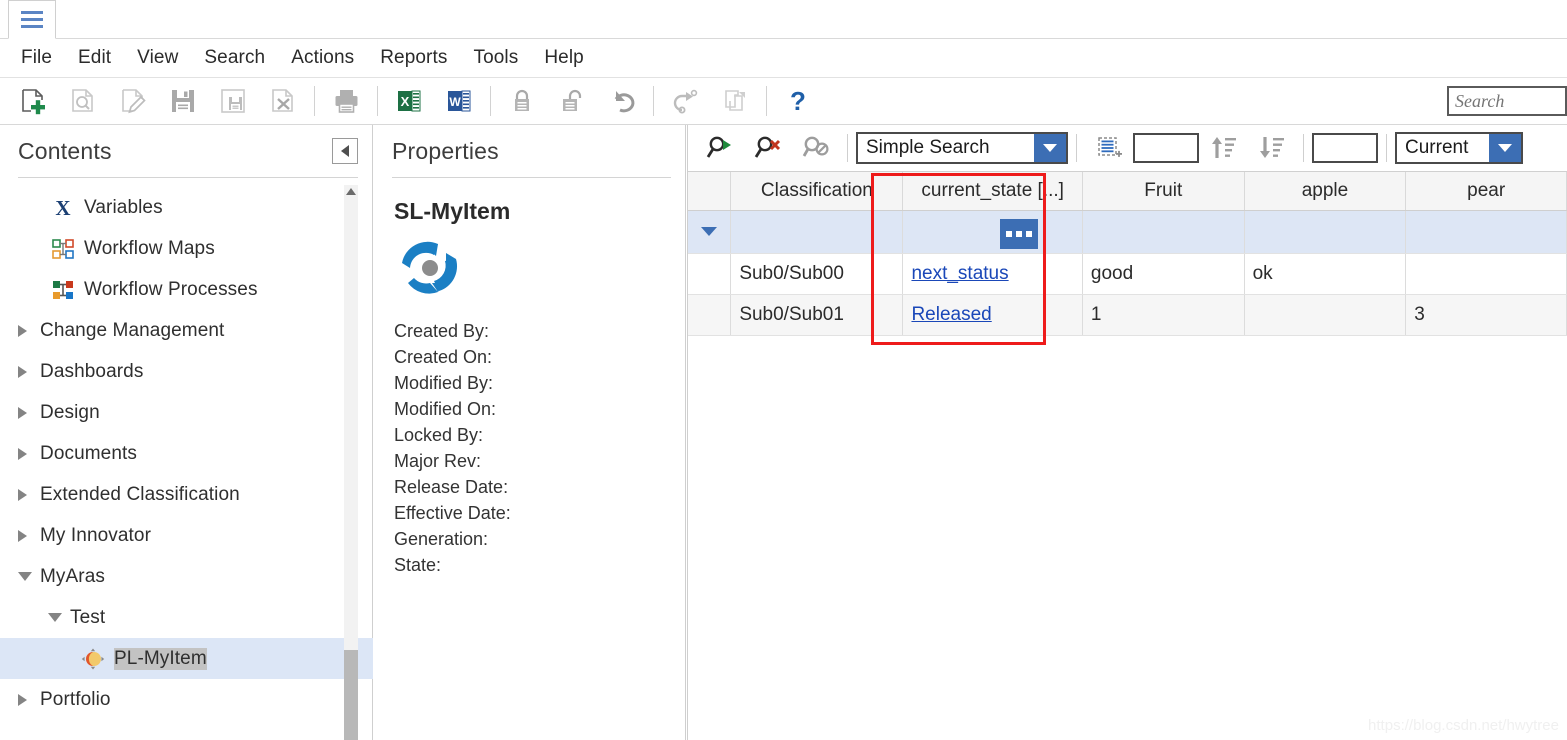 The image size is (1567, 740). I want to click on menu-item-view: View, so click(157, 58).